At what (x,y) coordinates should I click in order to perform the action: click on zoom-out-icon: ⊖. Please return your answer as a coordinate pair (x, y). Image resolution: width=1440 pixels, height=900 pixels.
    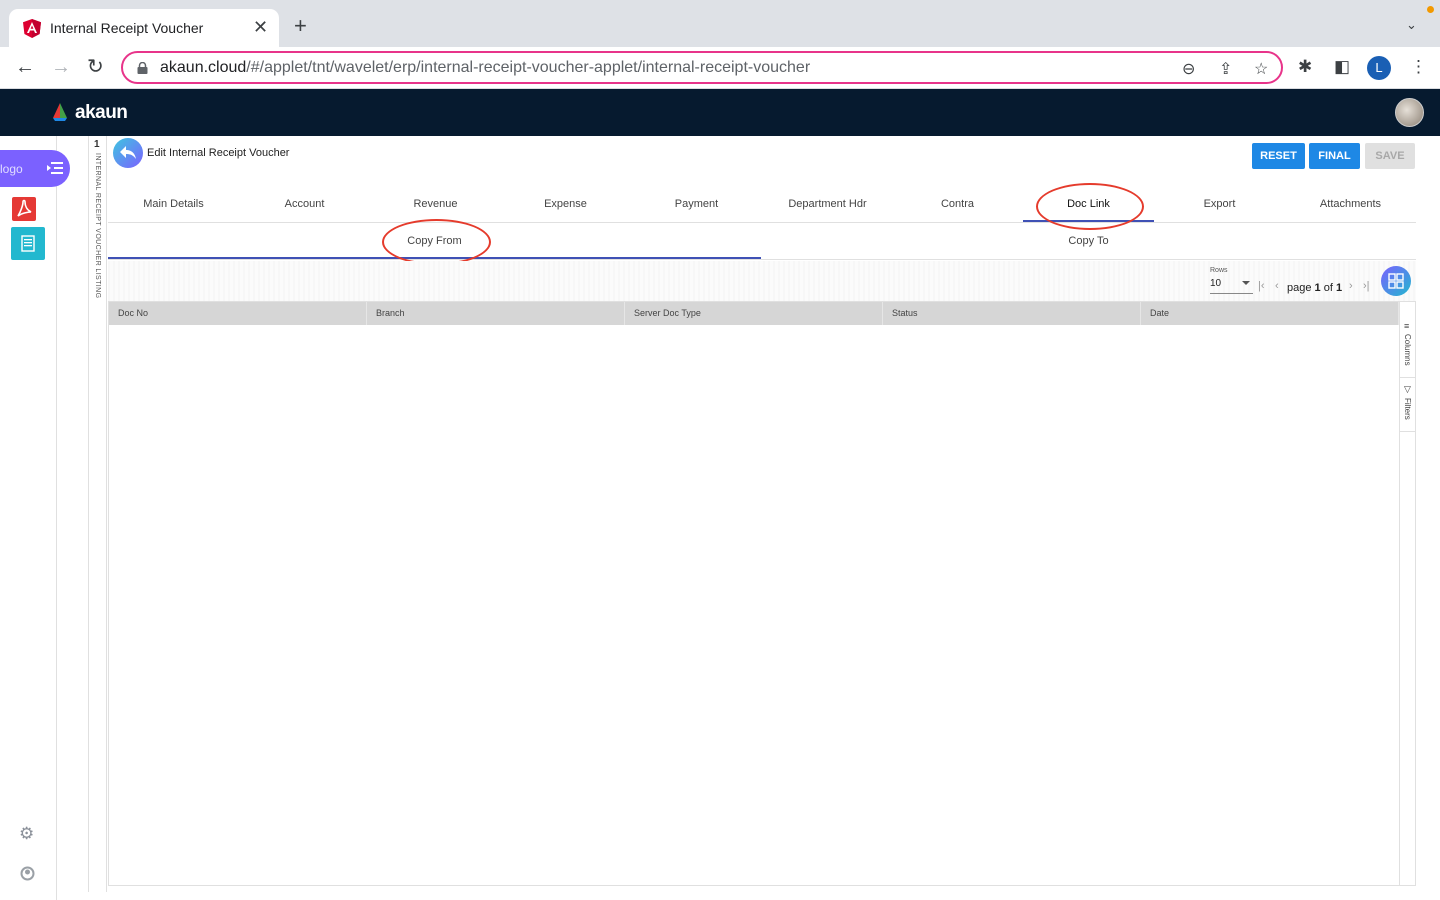
    Looking at the image, I should click on (1188, 69).